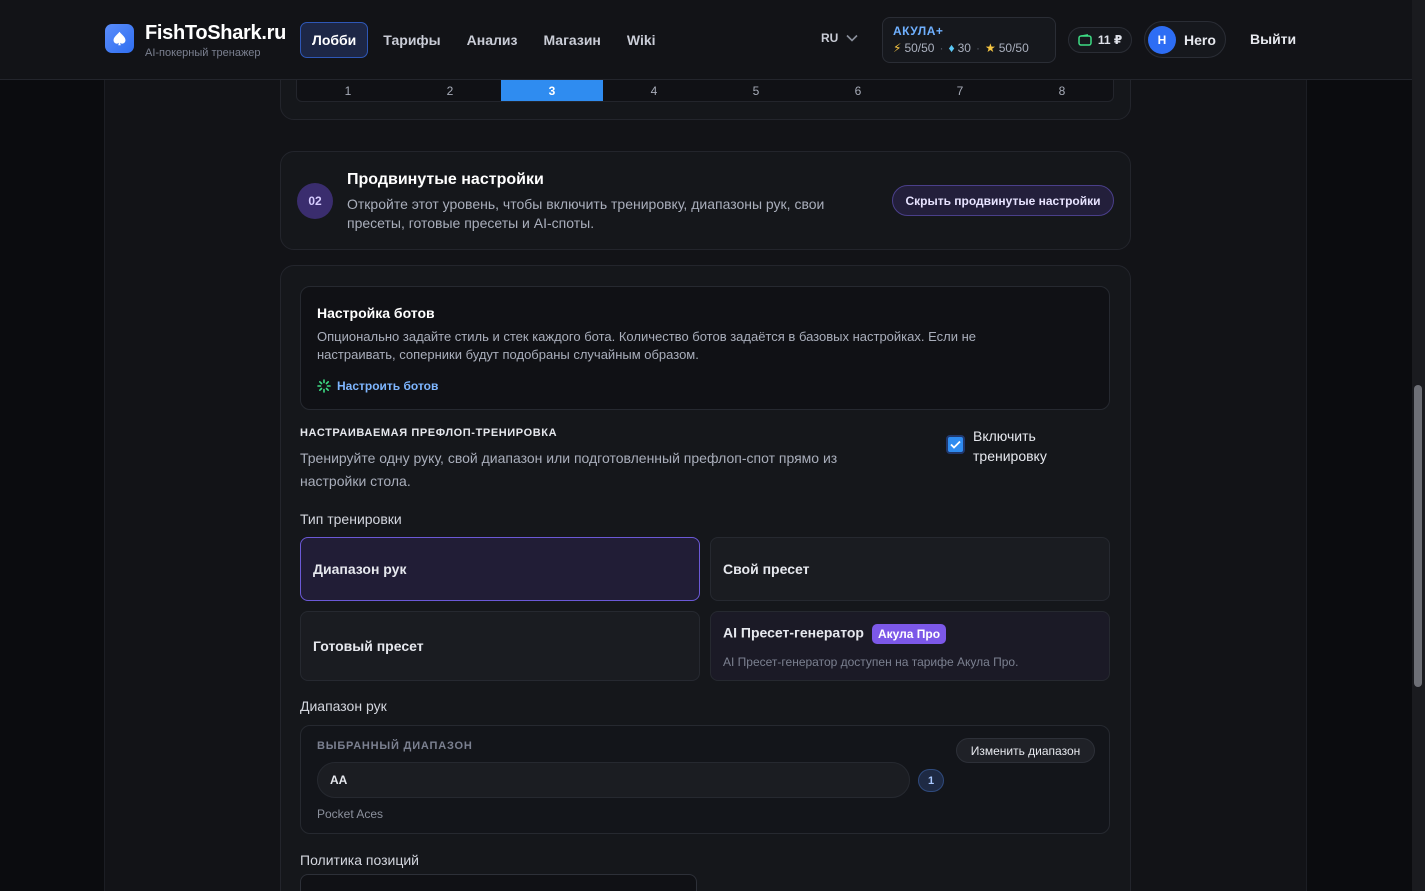 This screenshot has height=891, width=1425. What do you see at coordinates (641, 40) in the screenshot?
I see `nav-wiki: Wiki` at bounding box center [641, 40].